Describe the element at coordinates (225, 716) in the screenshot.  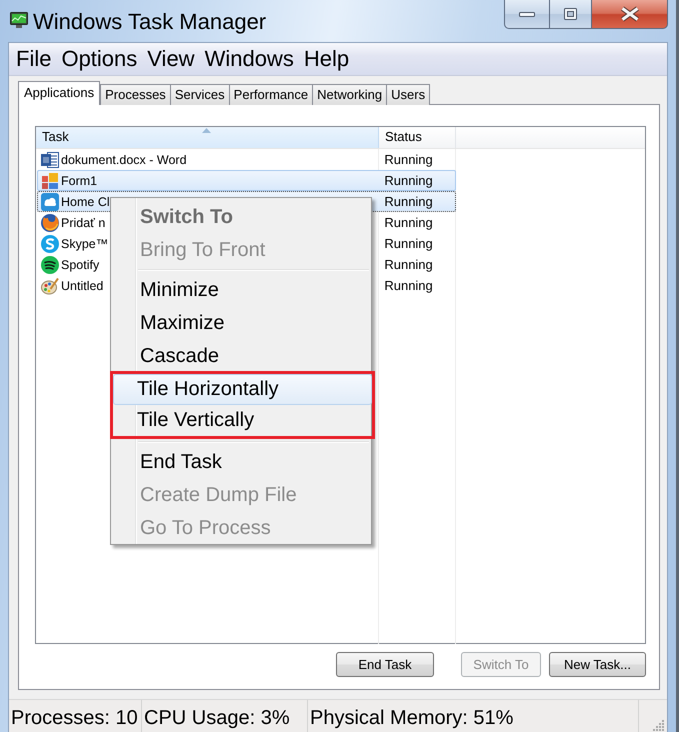
I see `status-text: CPU Usage: 3%` at that location.